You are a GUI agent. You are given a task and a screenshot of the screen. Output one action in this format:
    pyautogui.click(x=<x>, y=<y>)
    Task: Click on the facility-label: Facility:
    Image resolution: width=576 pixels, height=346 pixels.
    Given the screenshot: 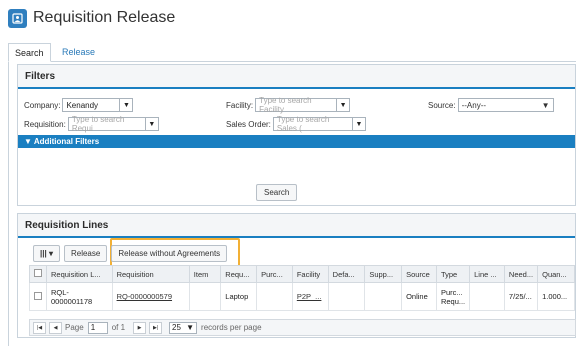 What is the action you would take?
    pyautogui.click(x=240, y=105)
    